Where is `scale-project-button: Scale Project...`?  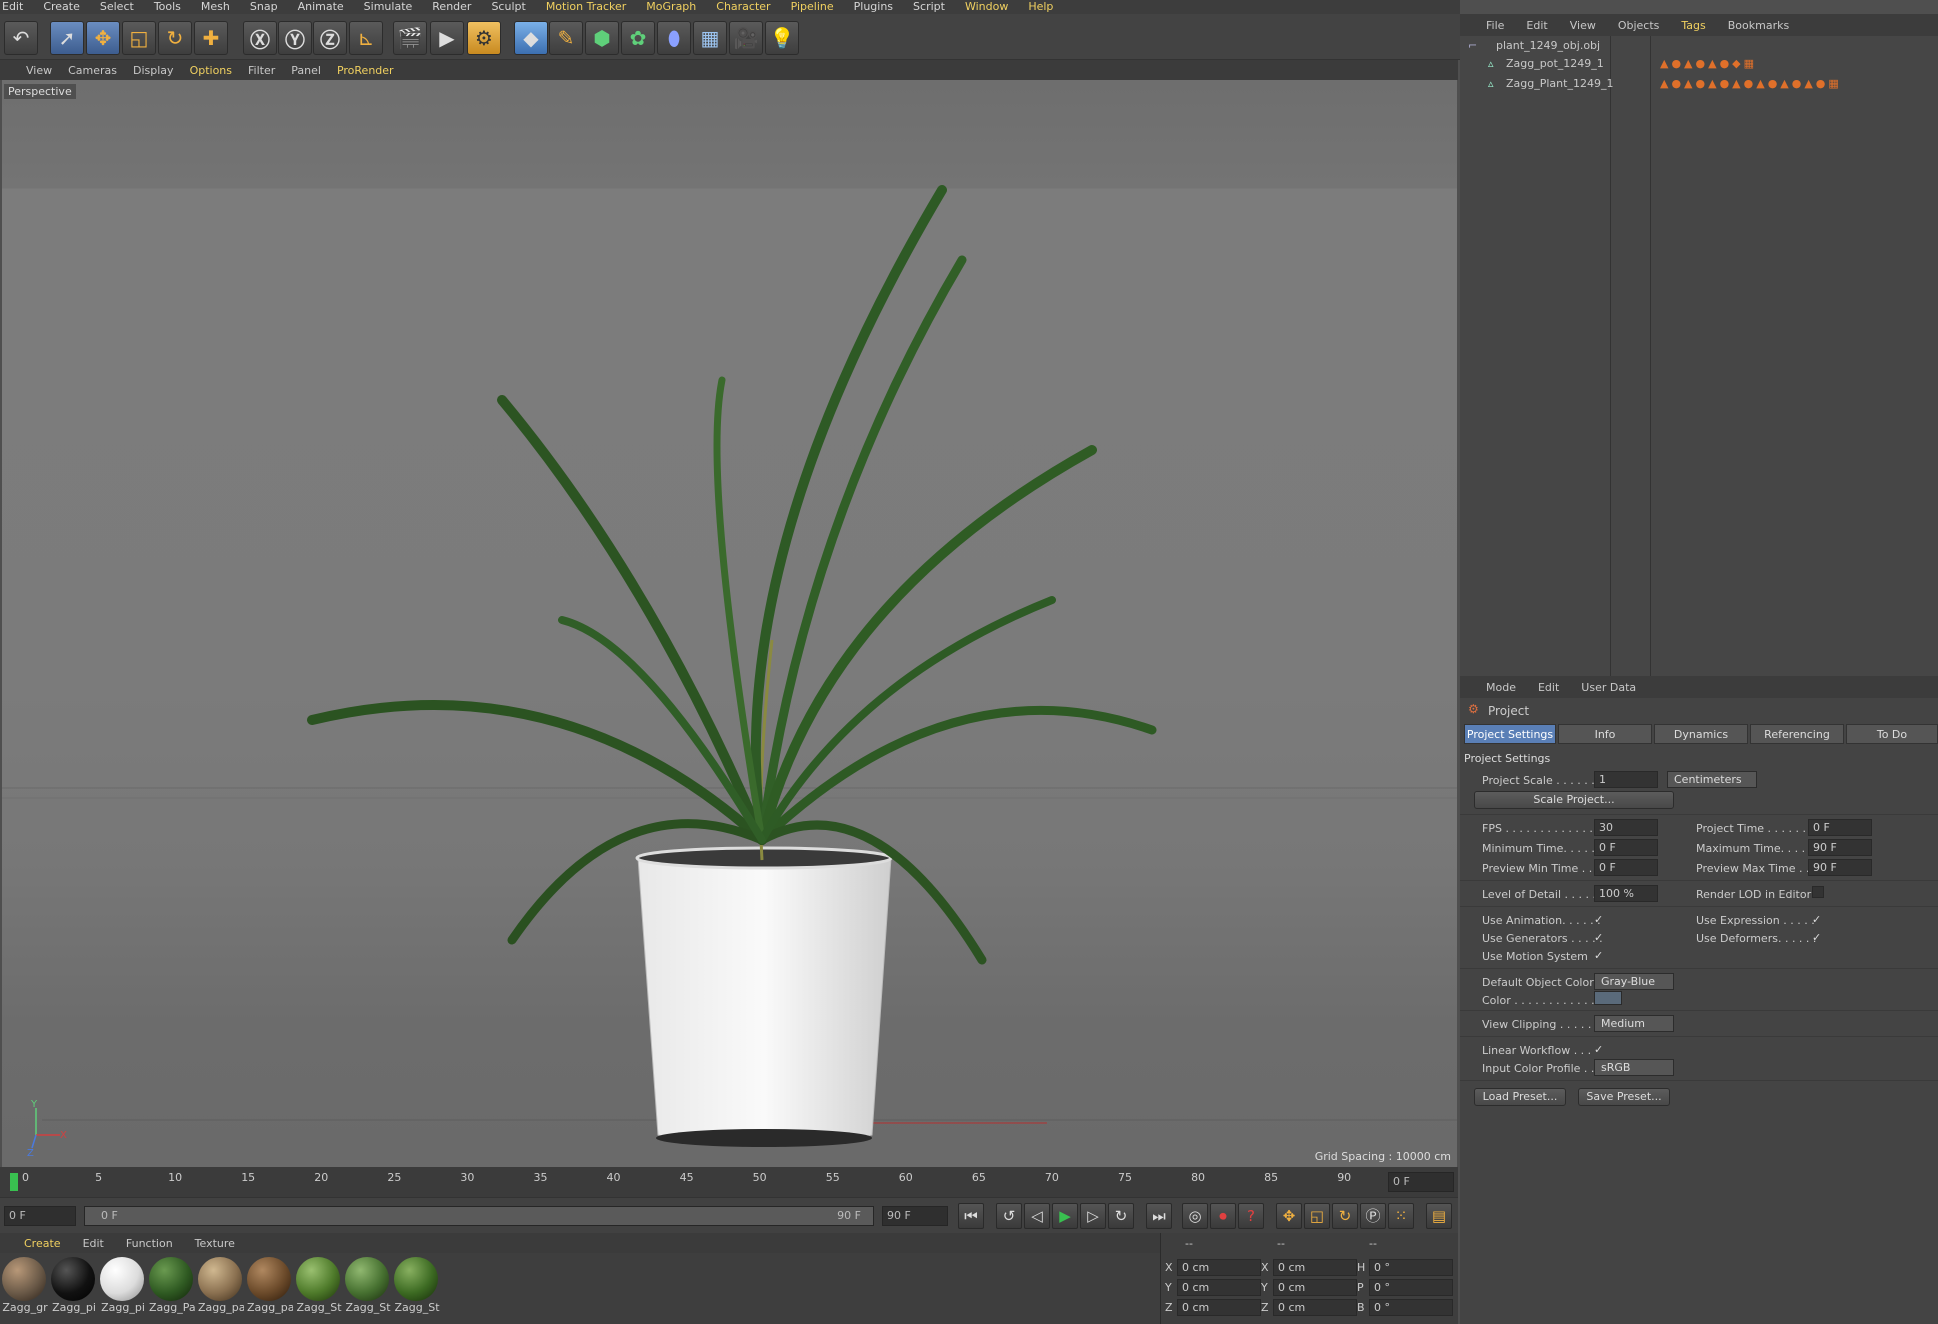
scale-project-button: Scale Project... is located at coordinates (1574, 800).